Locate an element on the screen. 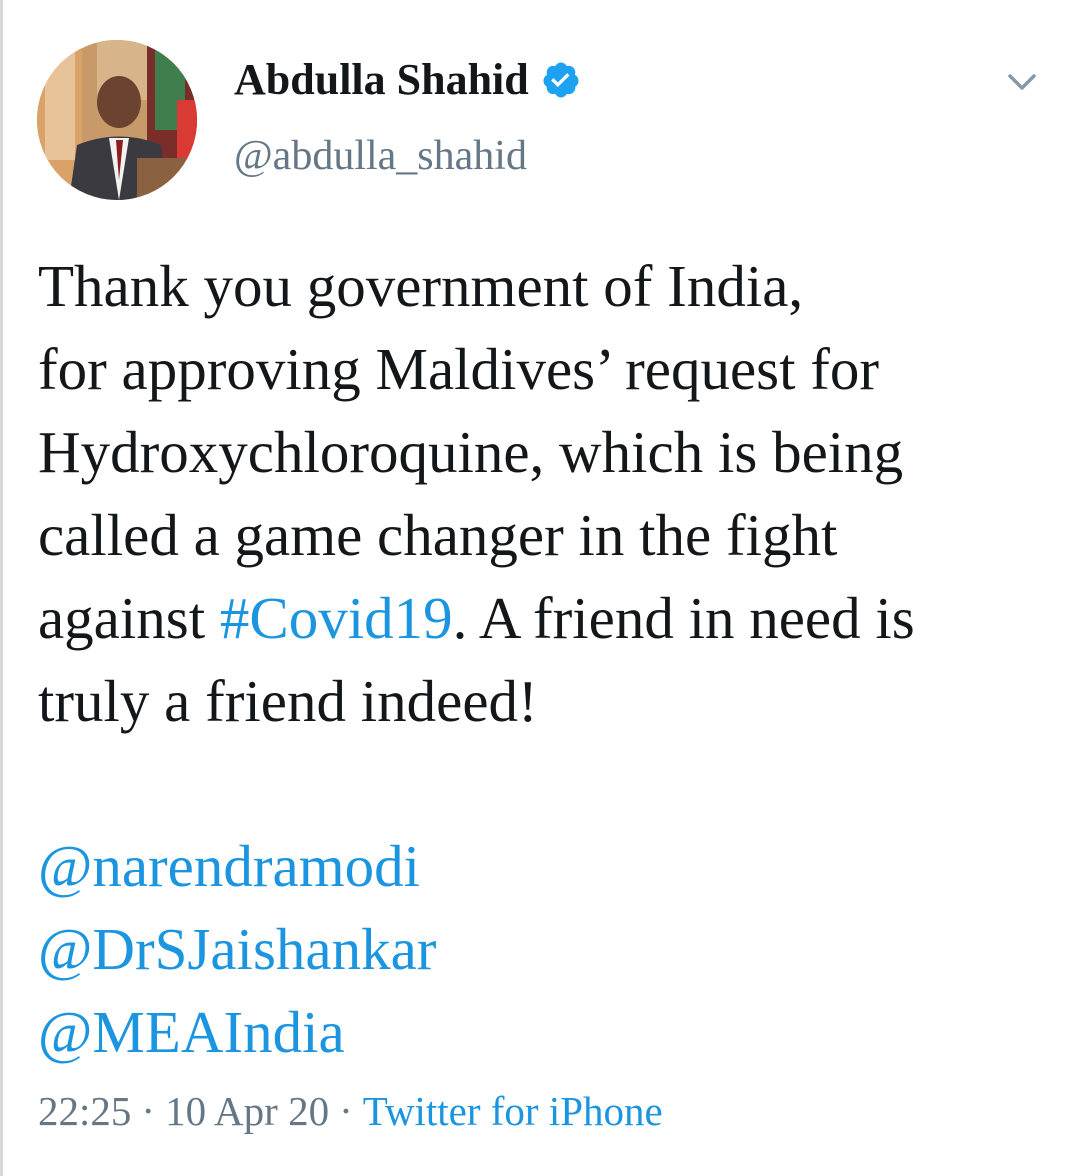  mention-link-meaindia: @MEAIndia is located at coordinates (237, 1032).